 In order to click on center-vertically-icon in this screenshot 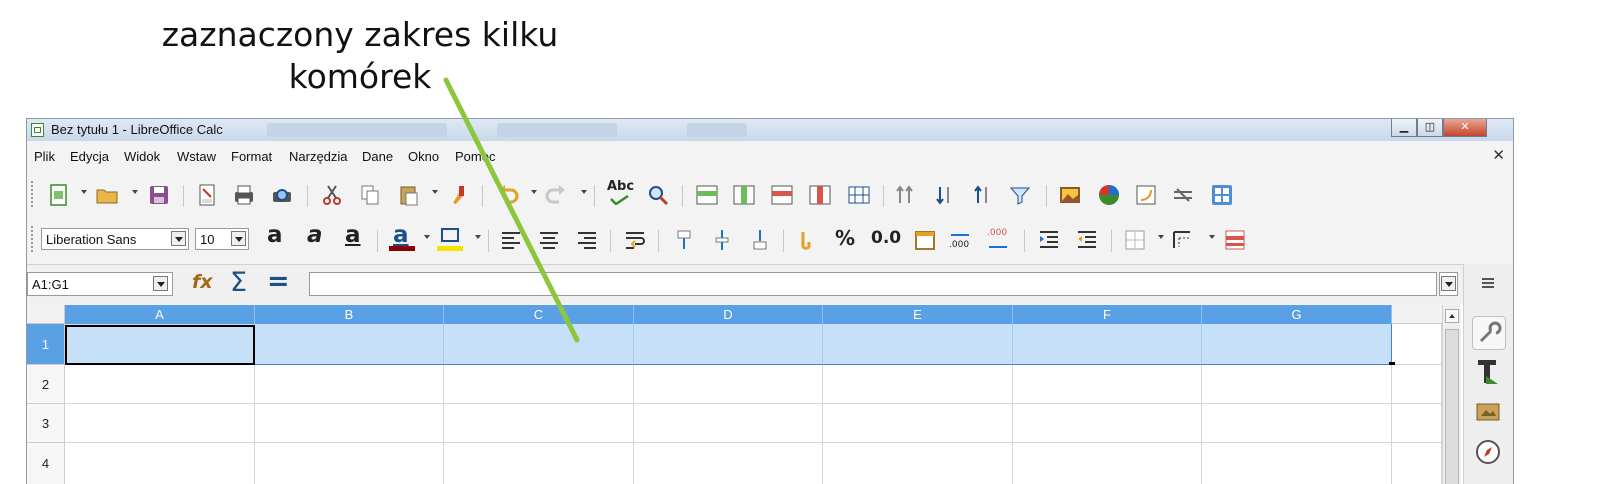, I will do `click(722, 240)`.